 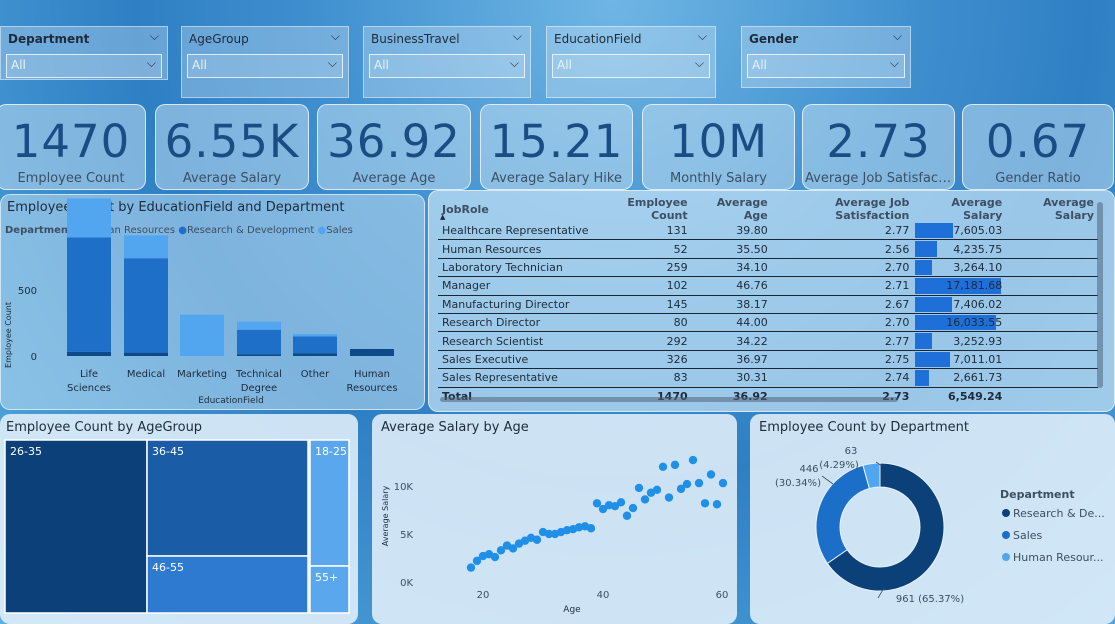 I want to click on treemap-label: 55+, so click(x=326, y=577).